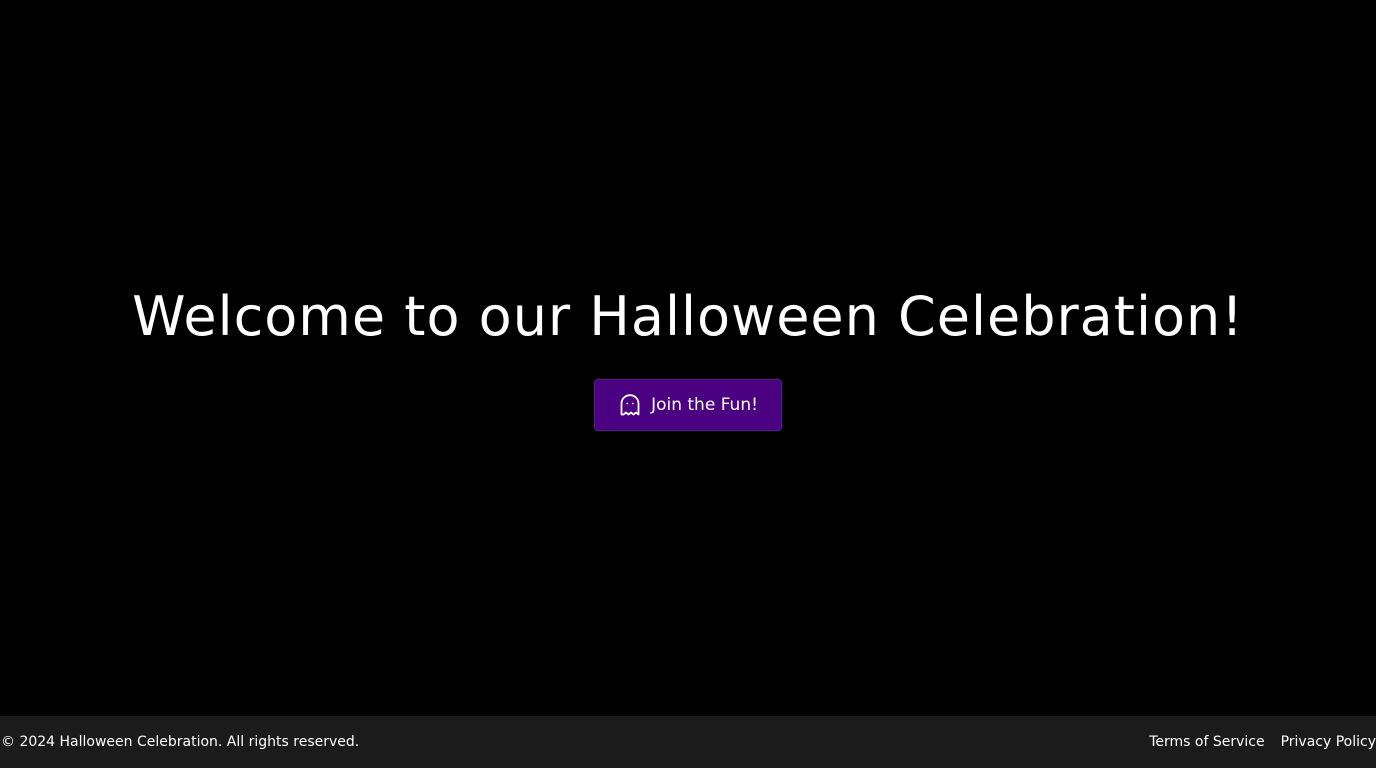  I want to click on join-the-fun-button: Join the Fun!, so click(688, 405).